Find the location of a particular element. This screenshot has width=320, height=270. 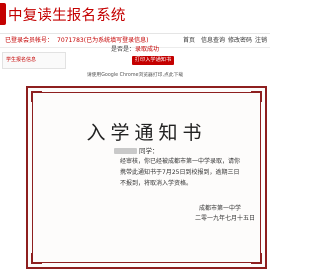

logo-icon is located at coordinates (3, 14).